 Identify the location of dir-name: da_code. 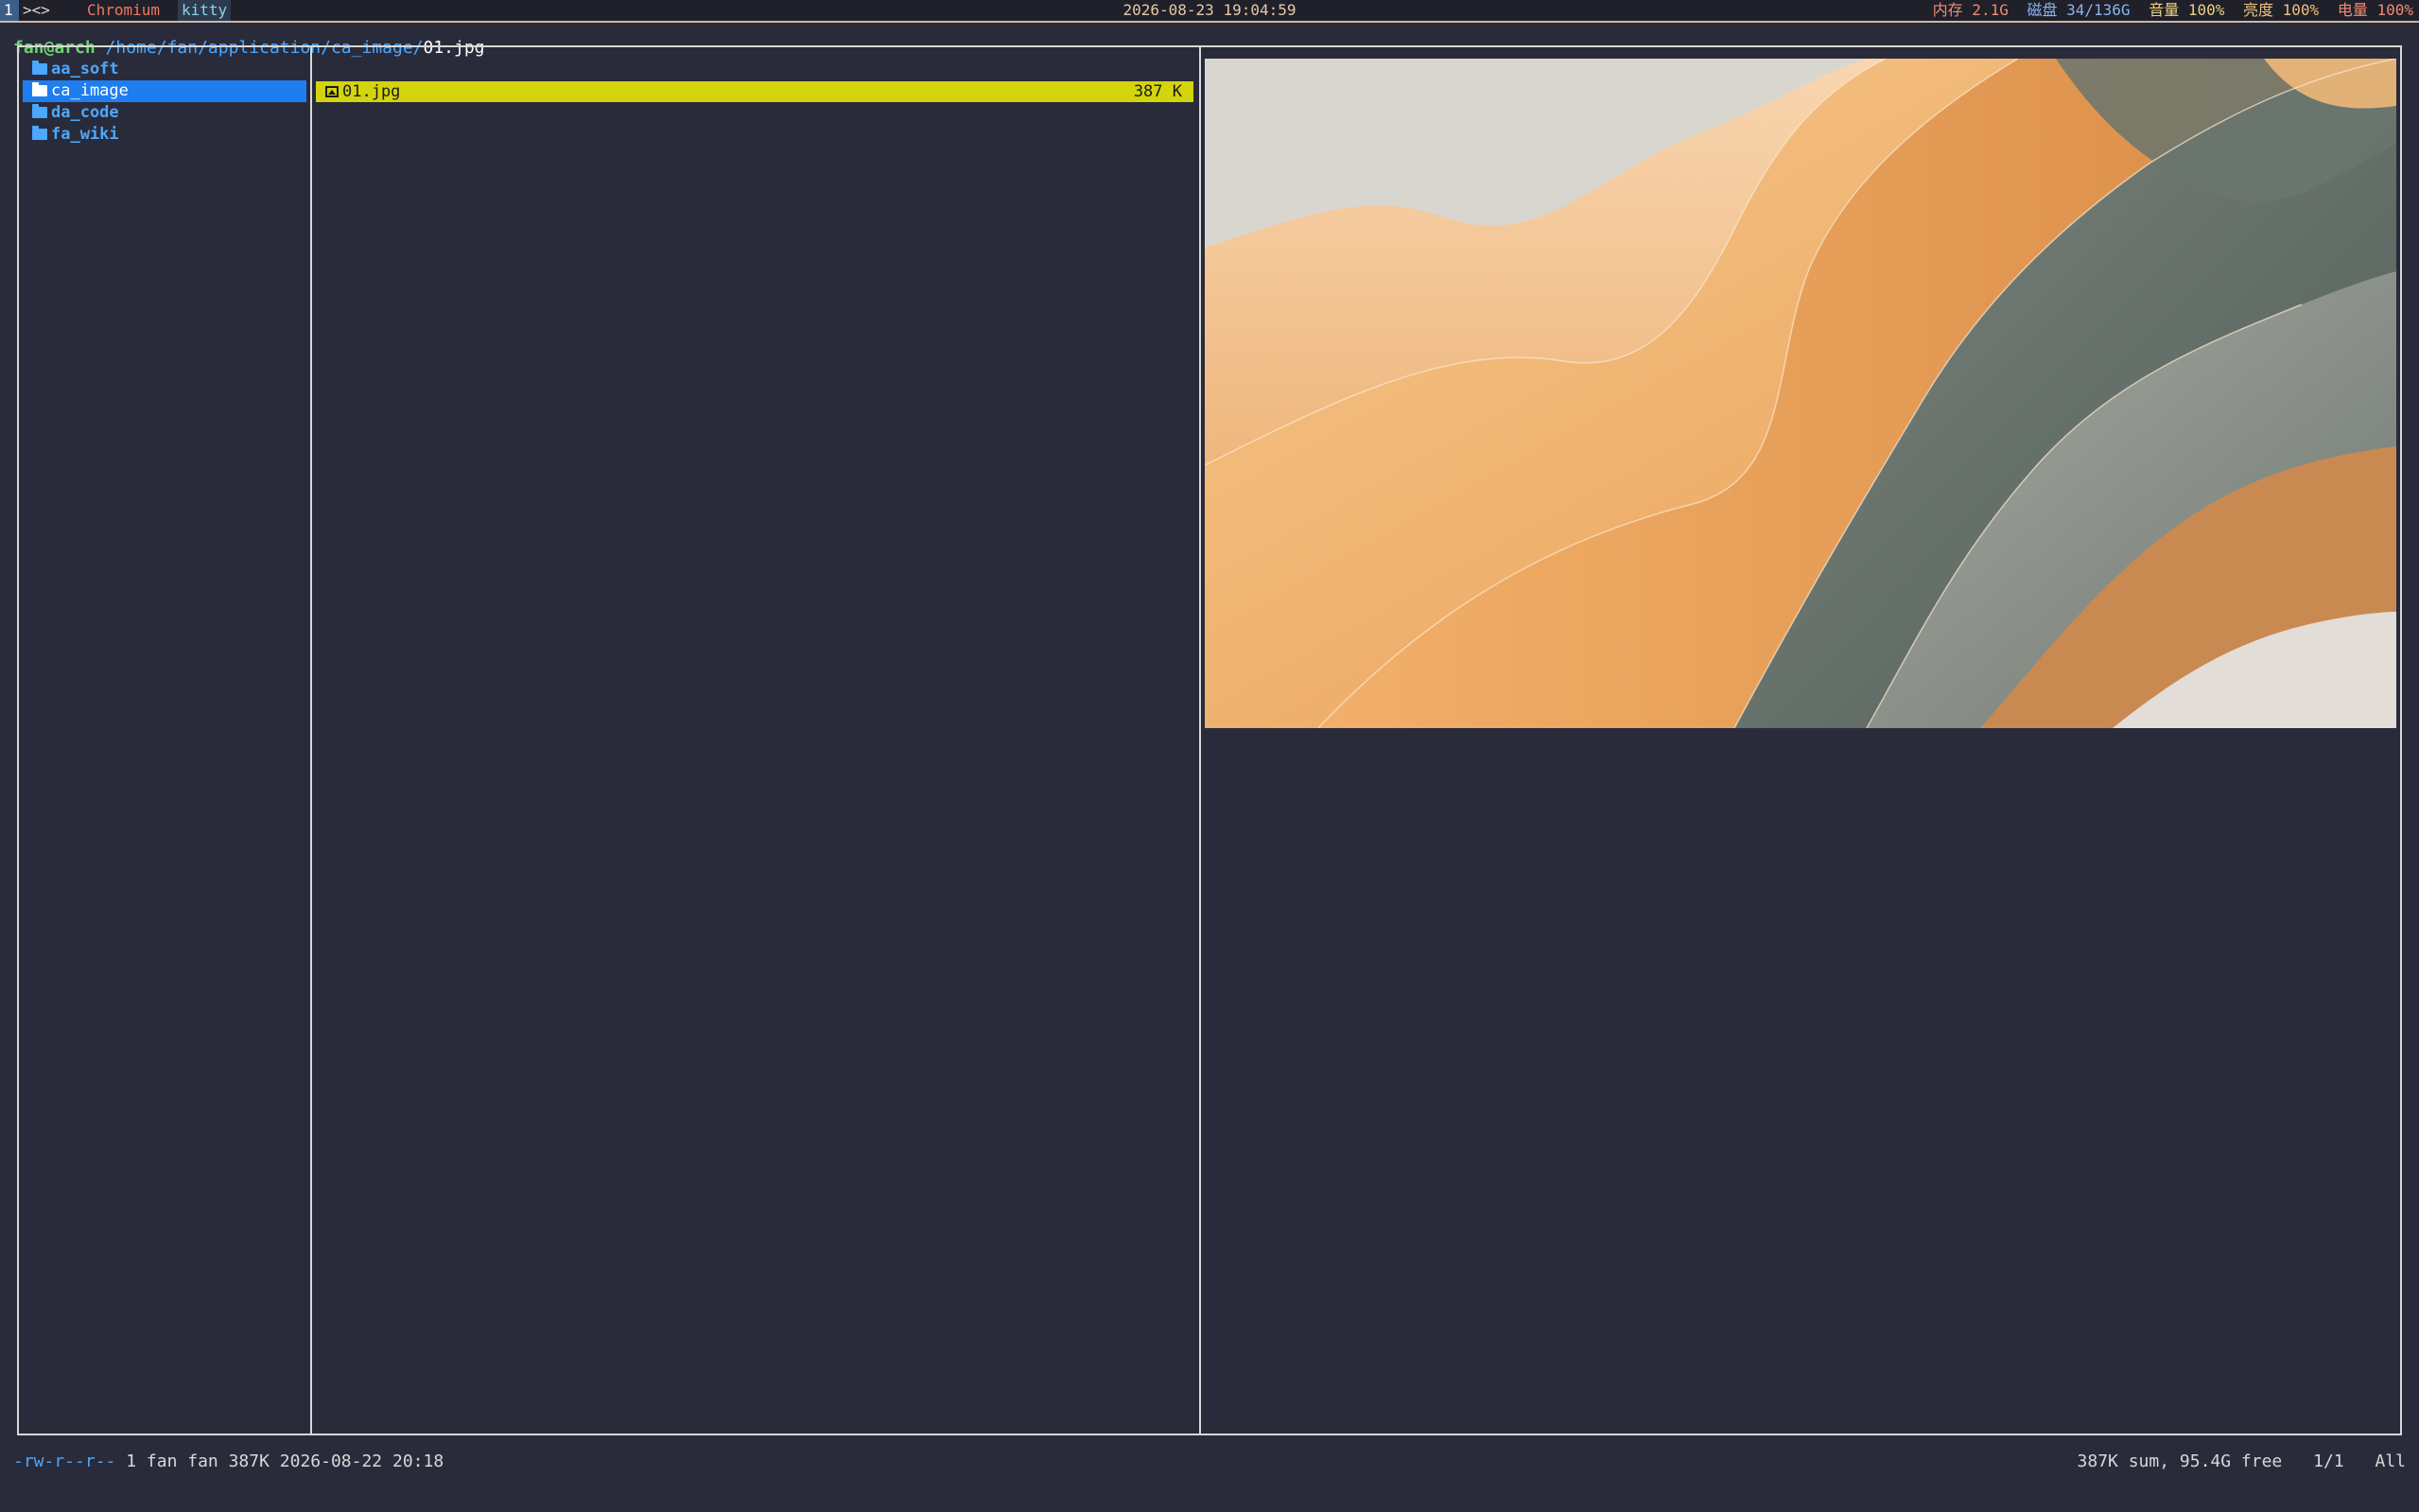
(85, 113).